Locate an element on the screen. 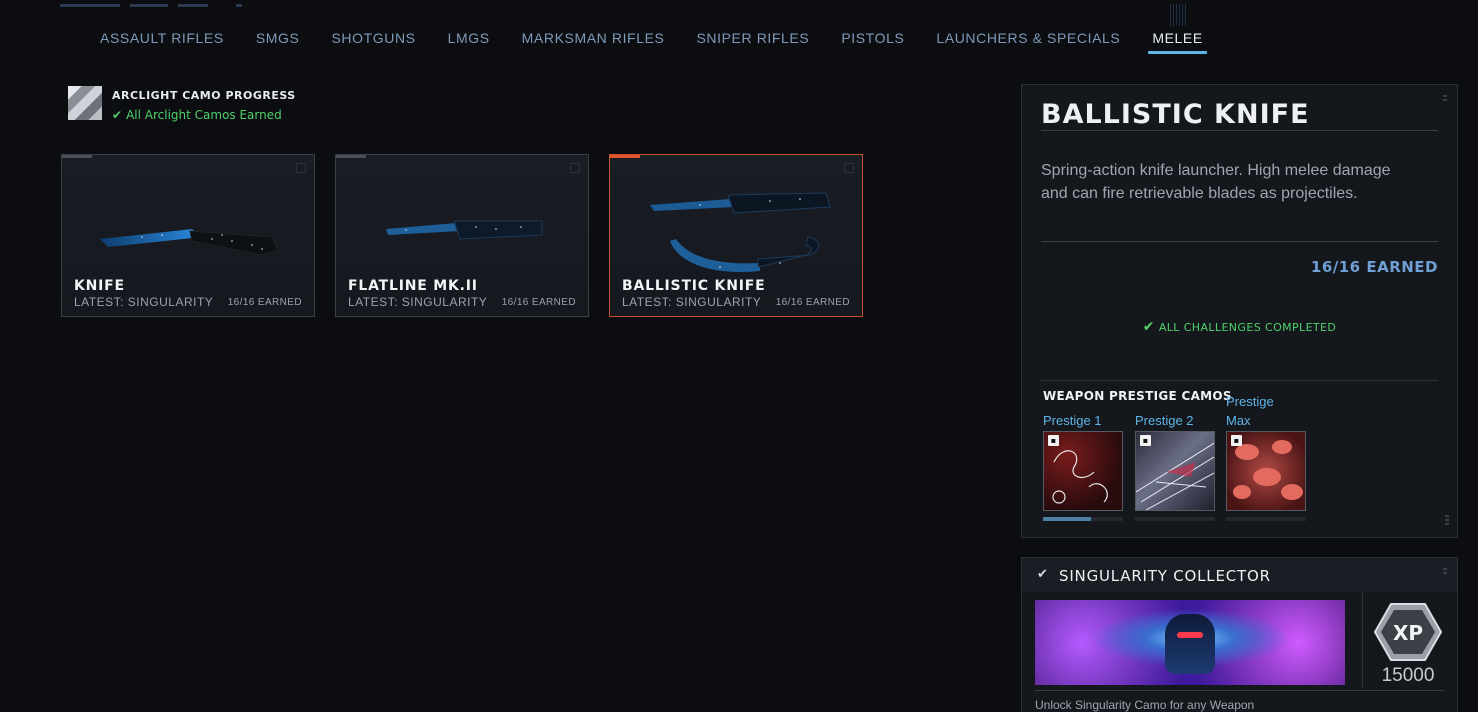 Image resolution: width=1478 pixels, height=712 pixels. tab-assault-rifles: ASSAULT RIFLES is located at coordinates (162, 39).